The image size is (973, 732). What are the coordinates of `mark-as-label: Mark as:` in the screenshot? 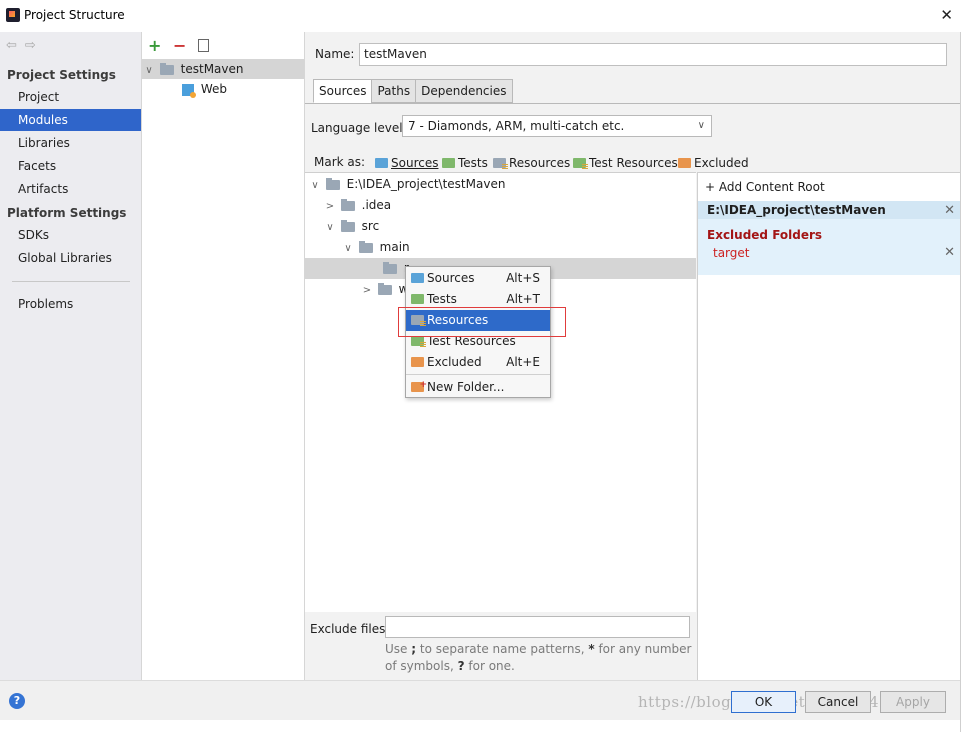 It's located at (340, 162).